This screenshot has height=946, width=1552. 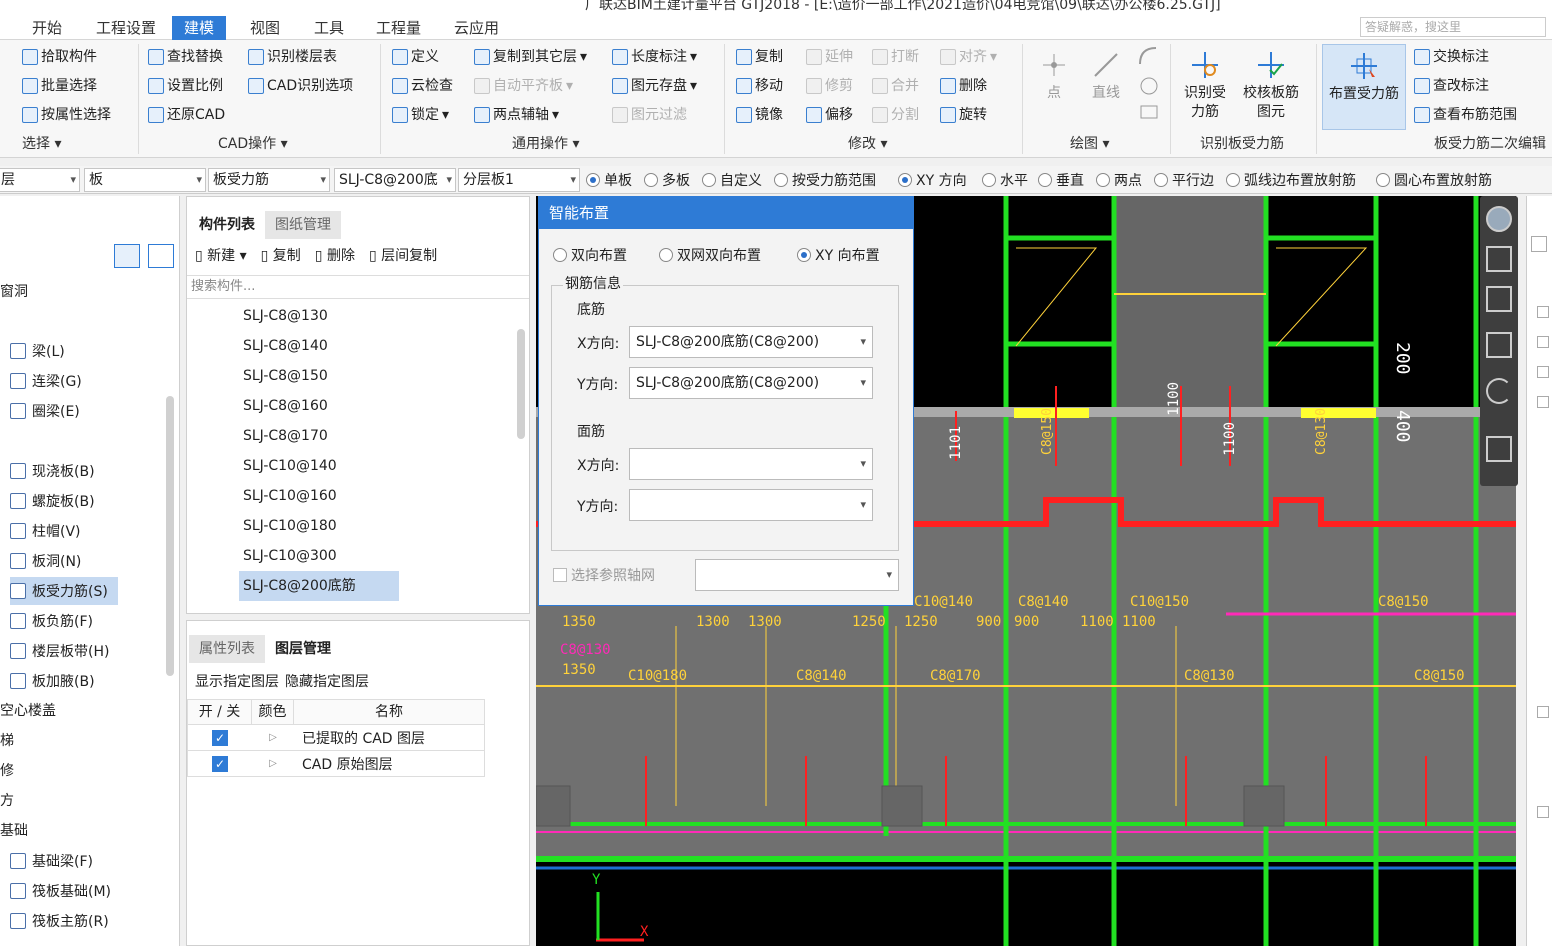 I want to click on radio-xy-direction: XY 方向, so click(x=932, y=180).